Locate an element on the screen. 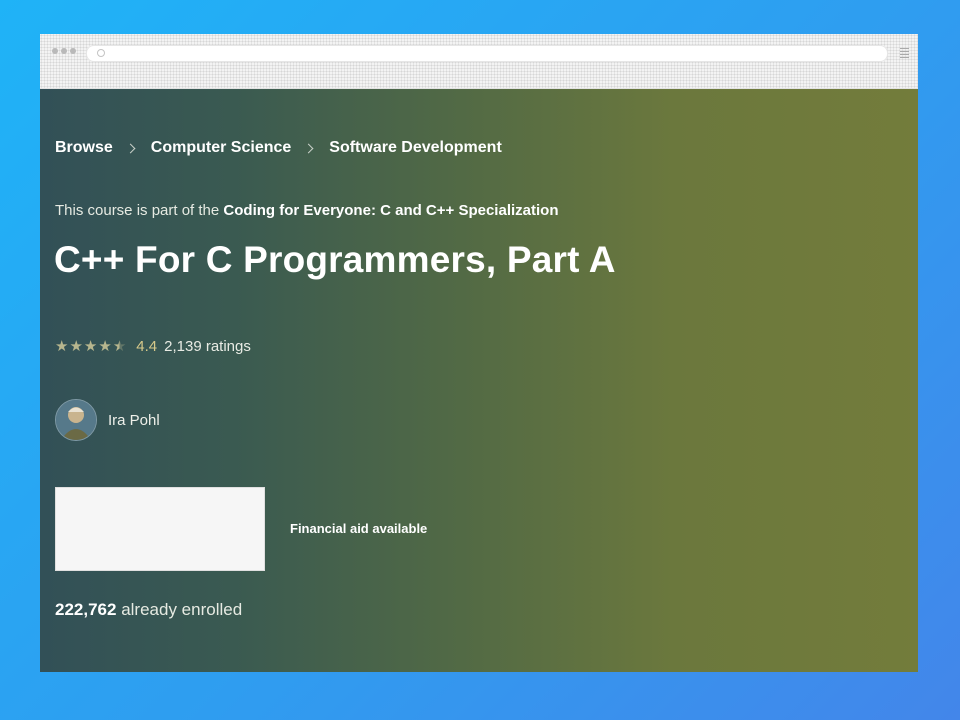 This screenshot has width=960, height=720. rating-value: 4.4 is located at coordinates (147, 346).